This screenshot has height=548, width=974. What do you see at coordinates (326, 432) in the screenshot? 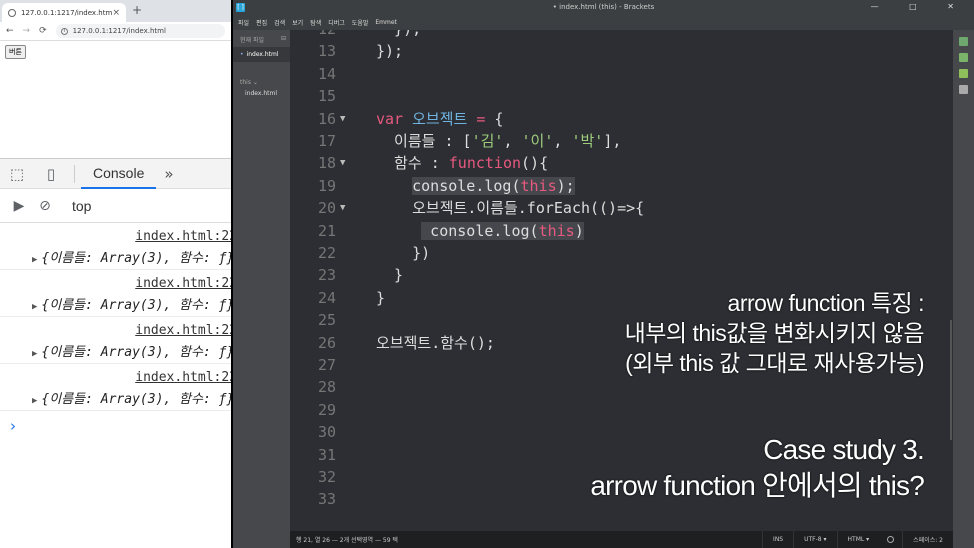
I see `line-number: 30` at bounding box center [326, 432].